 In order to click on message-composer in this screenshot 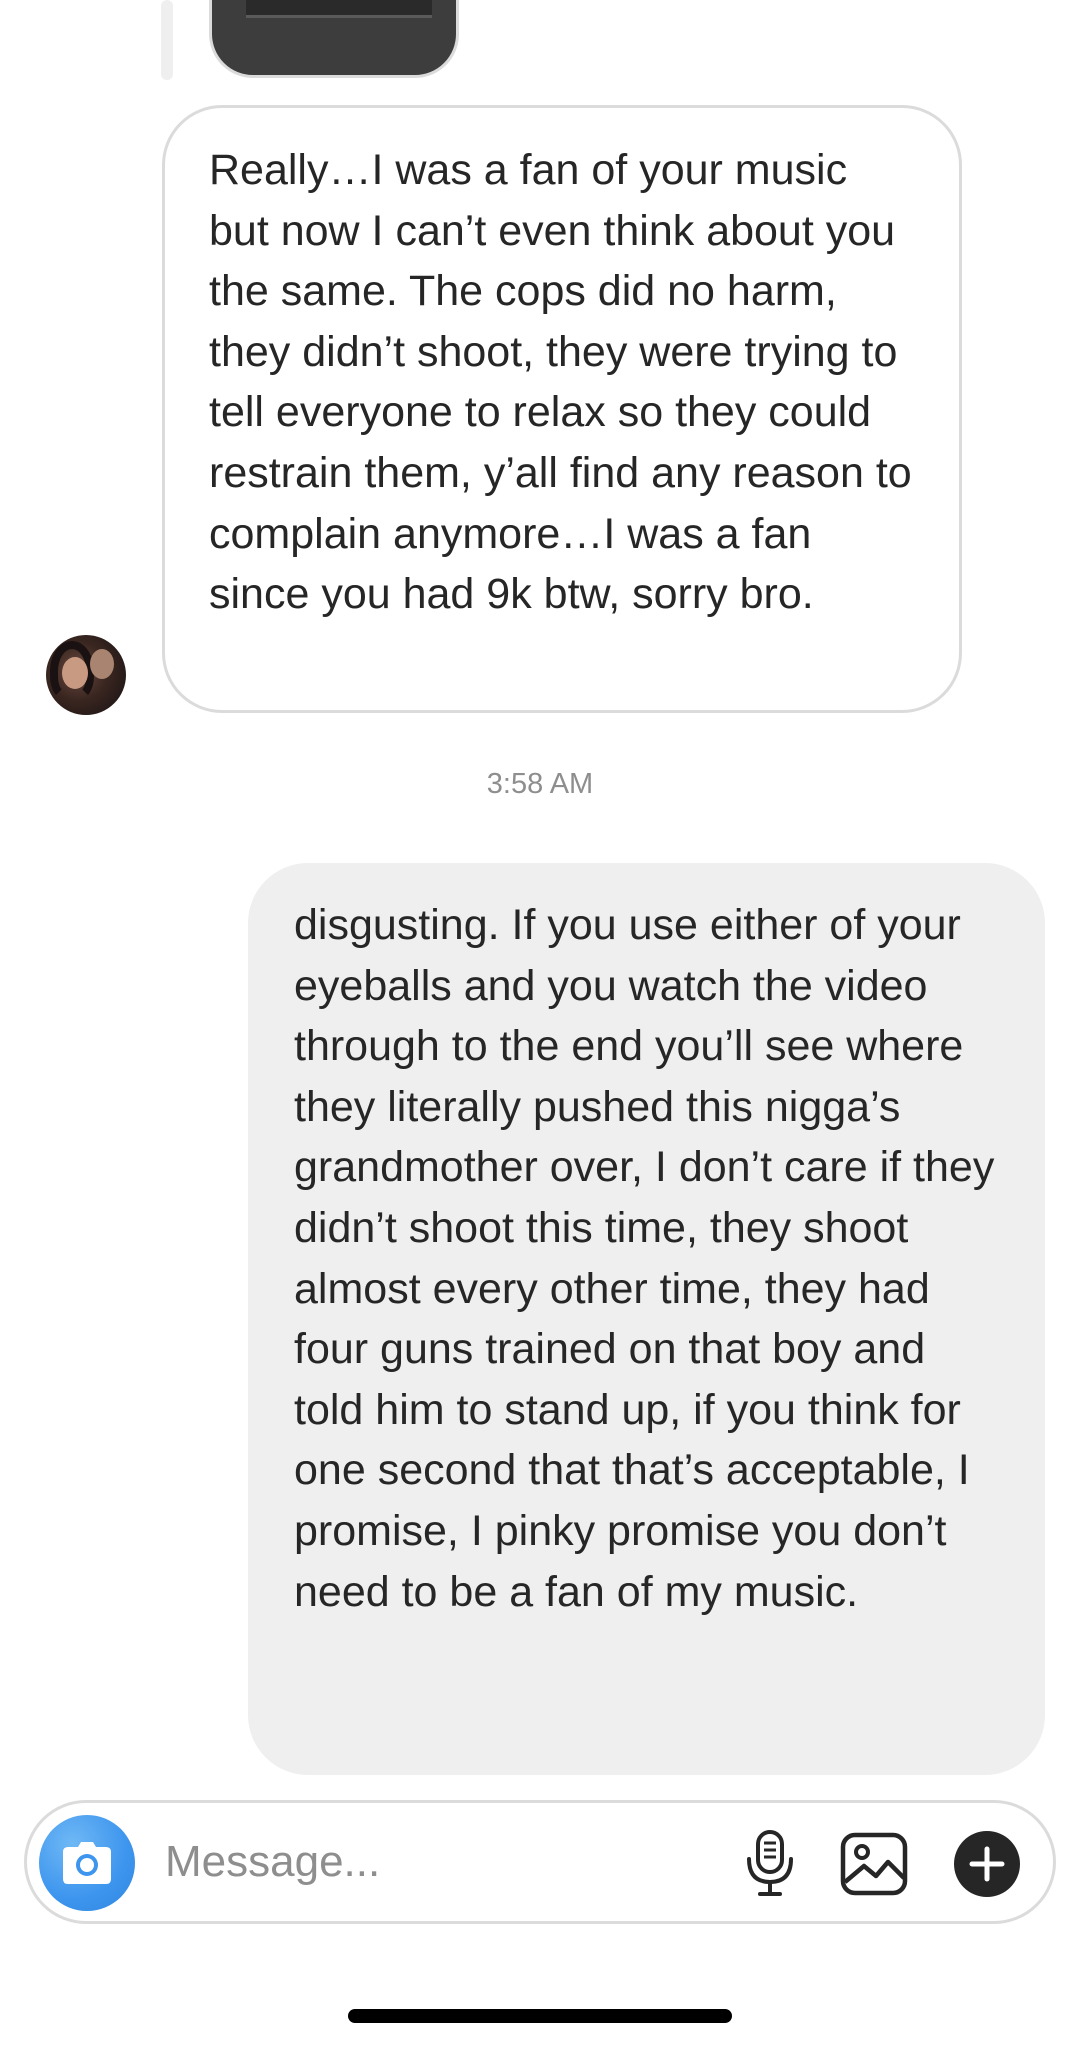, I will do `click(540, 1862)`.